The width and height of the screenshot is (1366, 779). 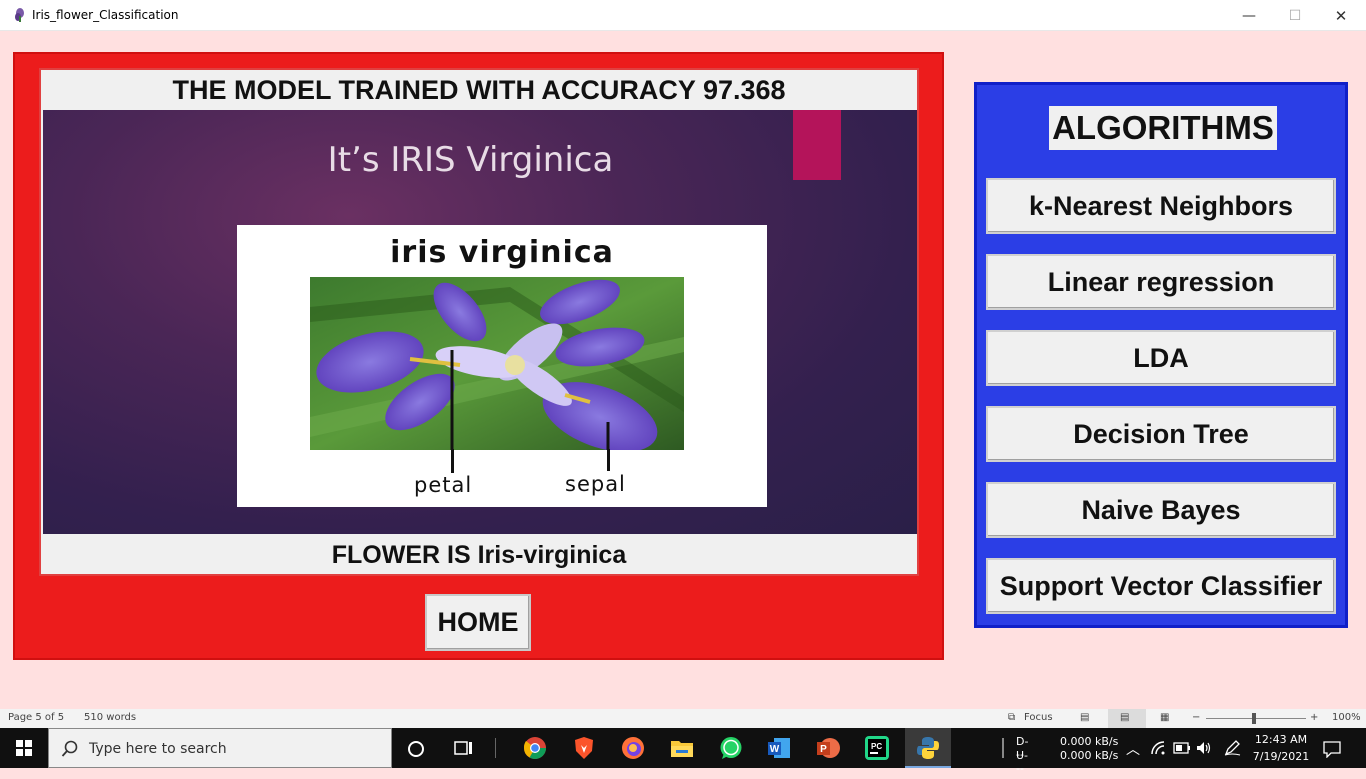 I want to click on sepal-label: sepal, so click(x=595, y=484).